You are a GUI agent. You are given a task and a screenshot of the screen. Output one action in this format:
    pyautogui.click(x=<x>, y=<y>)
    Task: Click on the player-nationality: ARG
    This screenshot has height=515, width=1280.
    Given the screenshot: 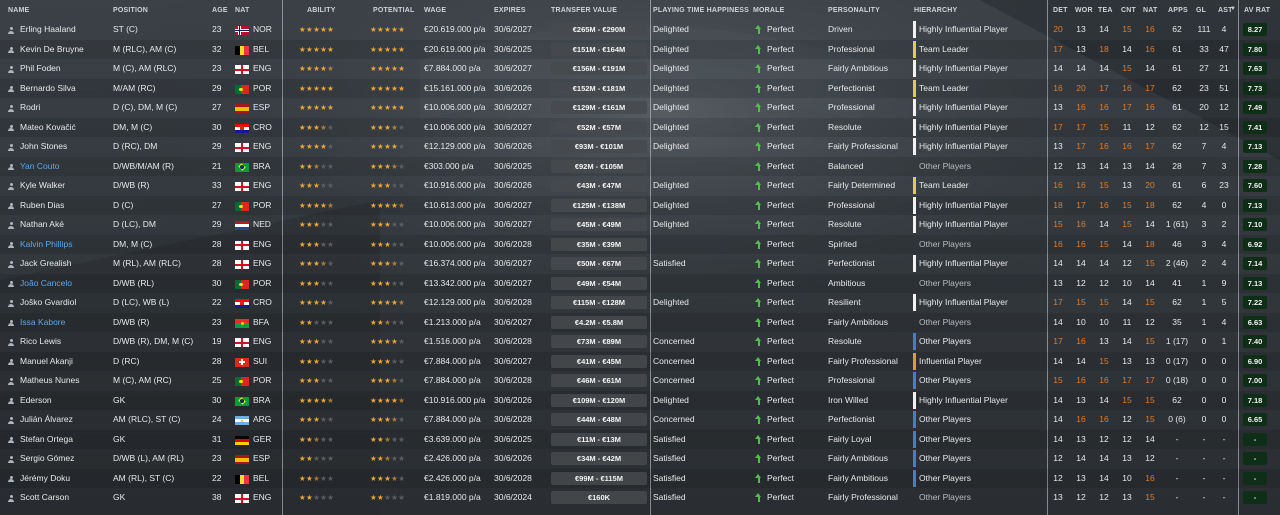 What is the action you would take?
    pyautogui.click(x=266, y=420)
    